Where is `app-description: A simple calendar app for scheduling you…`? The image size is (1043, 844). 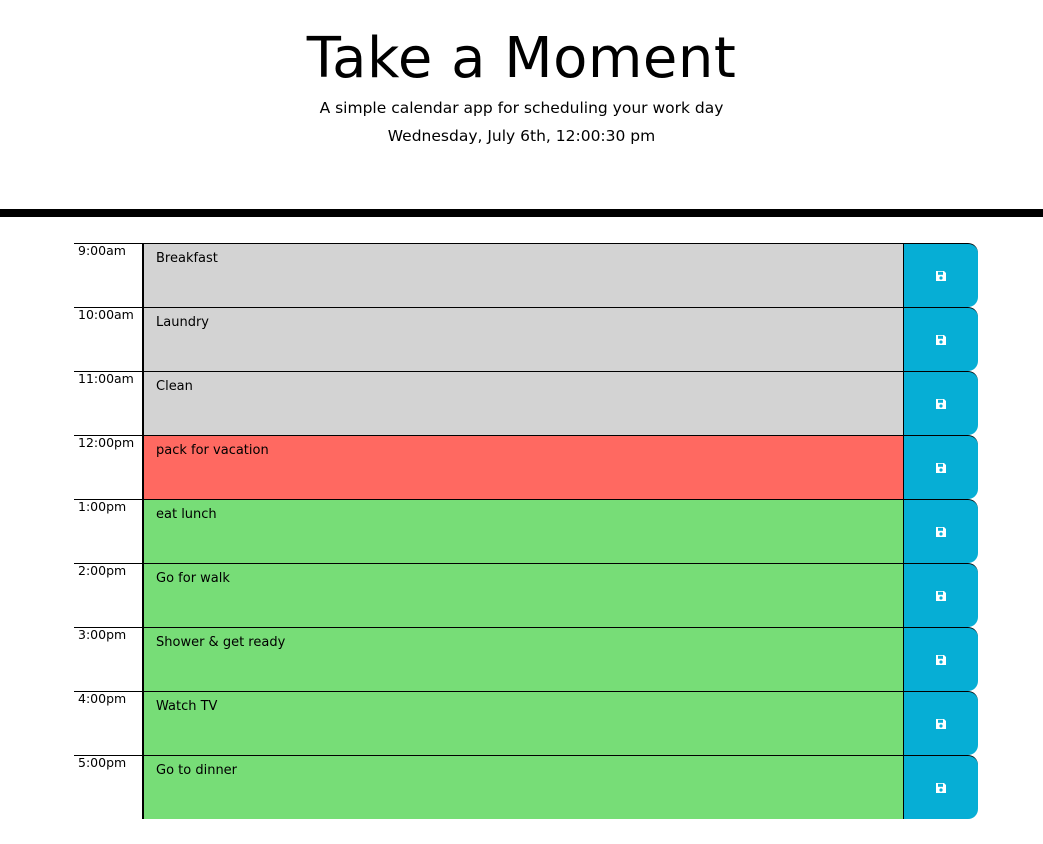
app-description: A simple calendar app for scheduling you… is located at coordinates (521, 108).